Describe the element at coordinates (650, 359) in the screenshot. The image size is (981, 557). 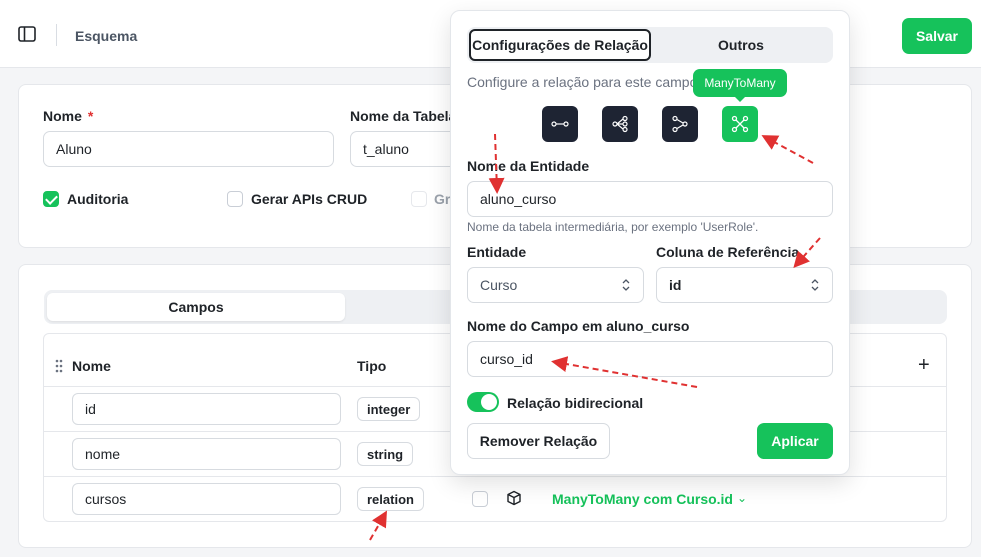
I see `junction-field-name-input: curso_id` at that location.